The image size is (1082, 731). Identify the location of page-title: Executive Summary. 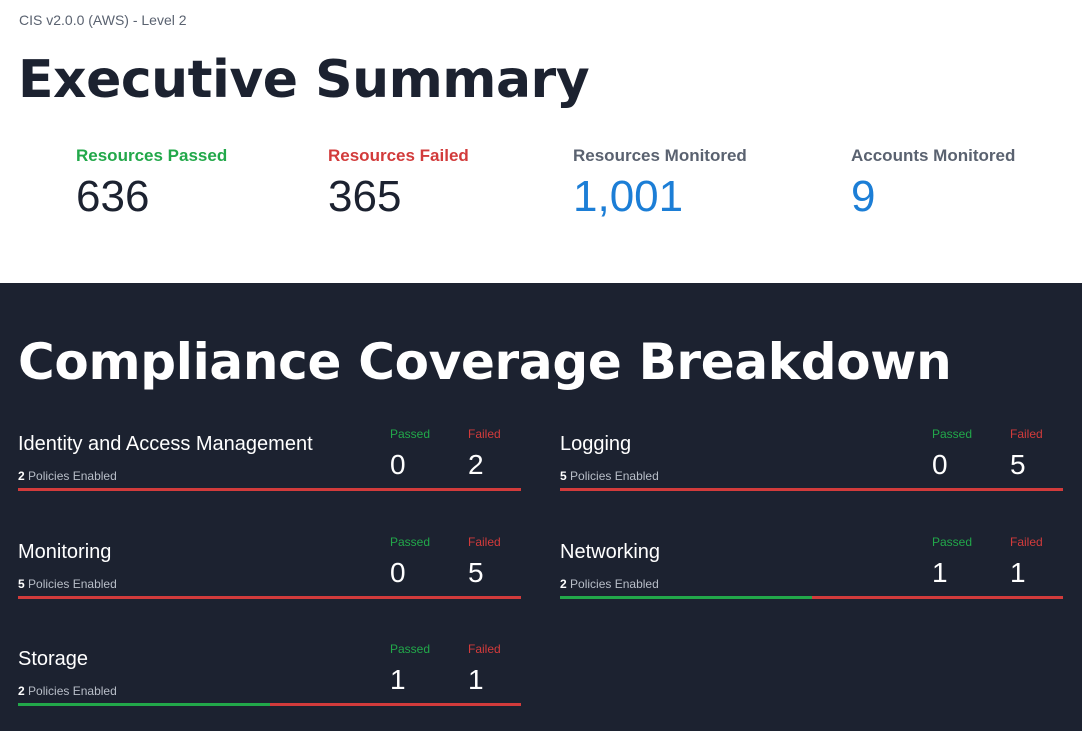
(304, 80).